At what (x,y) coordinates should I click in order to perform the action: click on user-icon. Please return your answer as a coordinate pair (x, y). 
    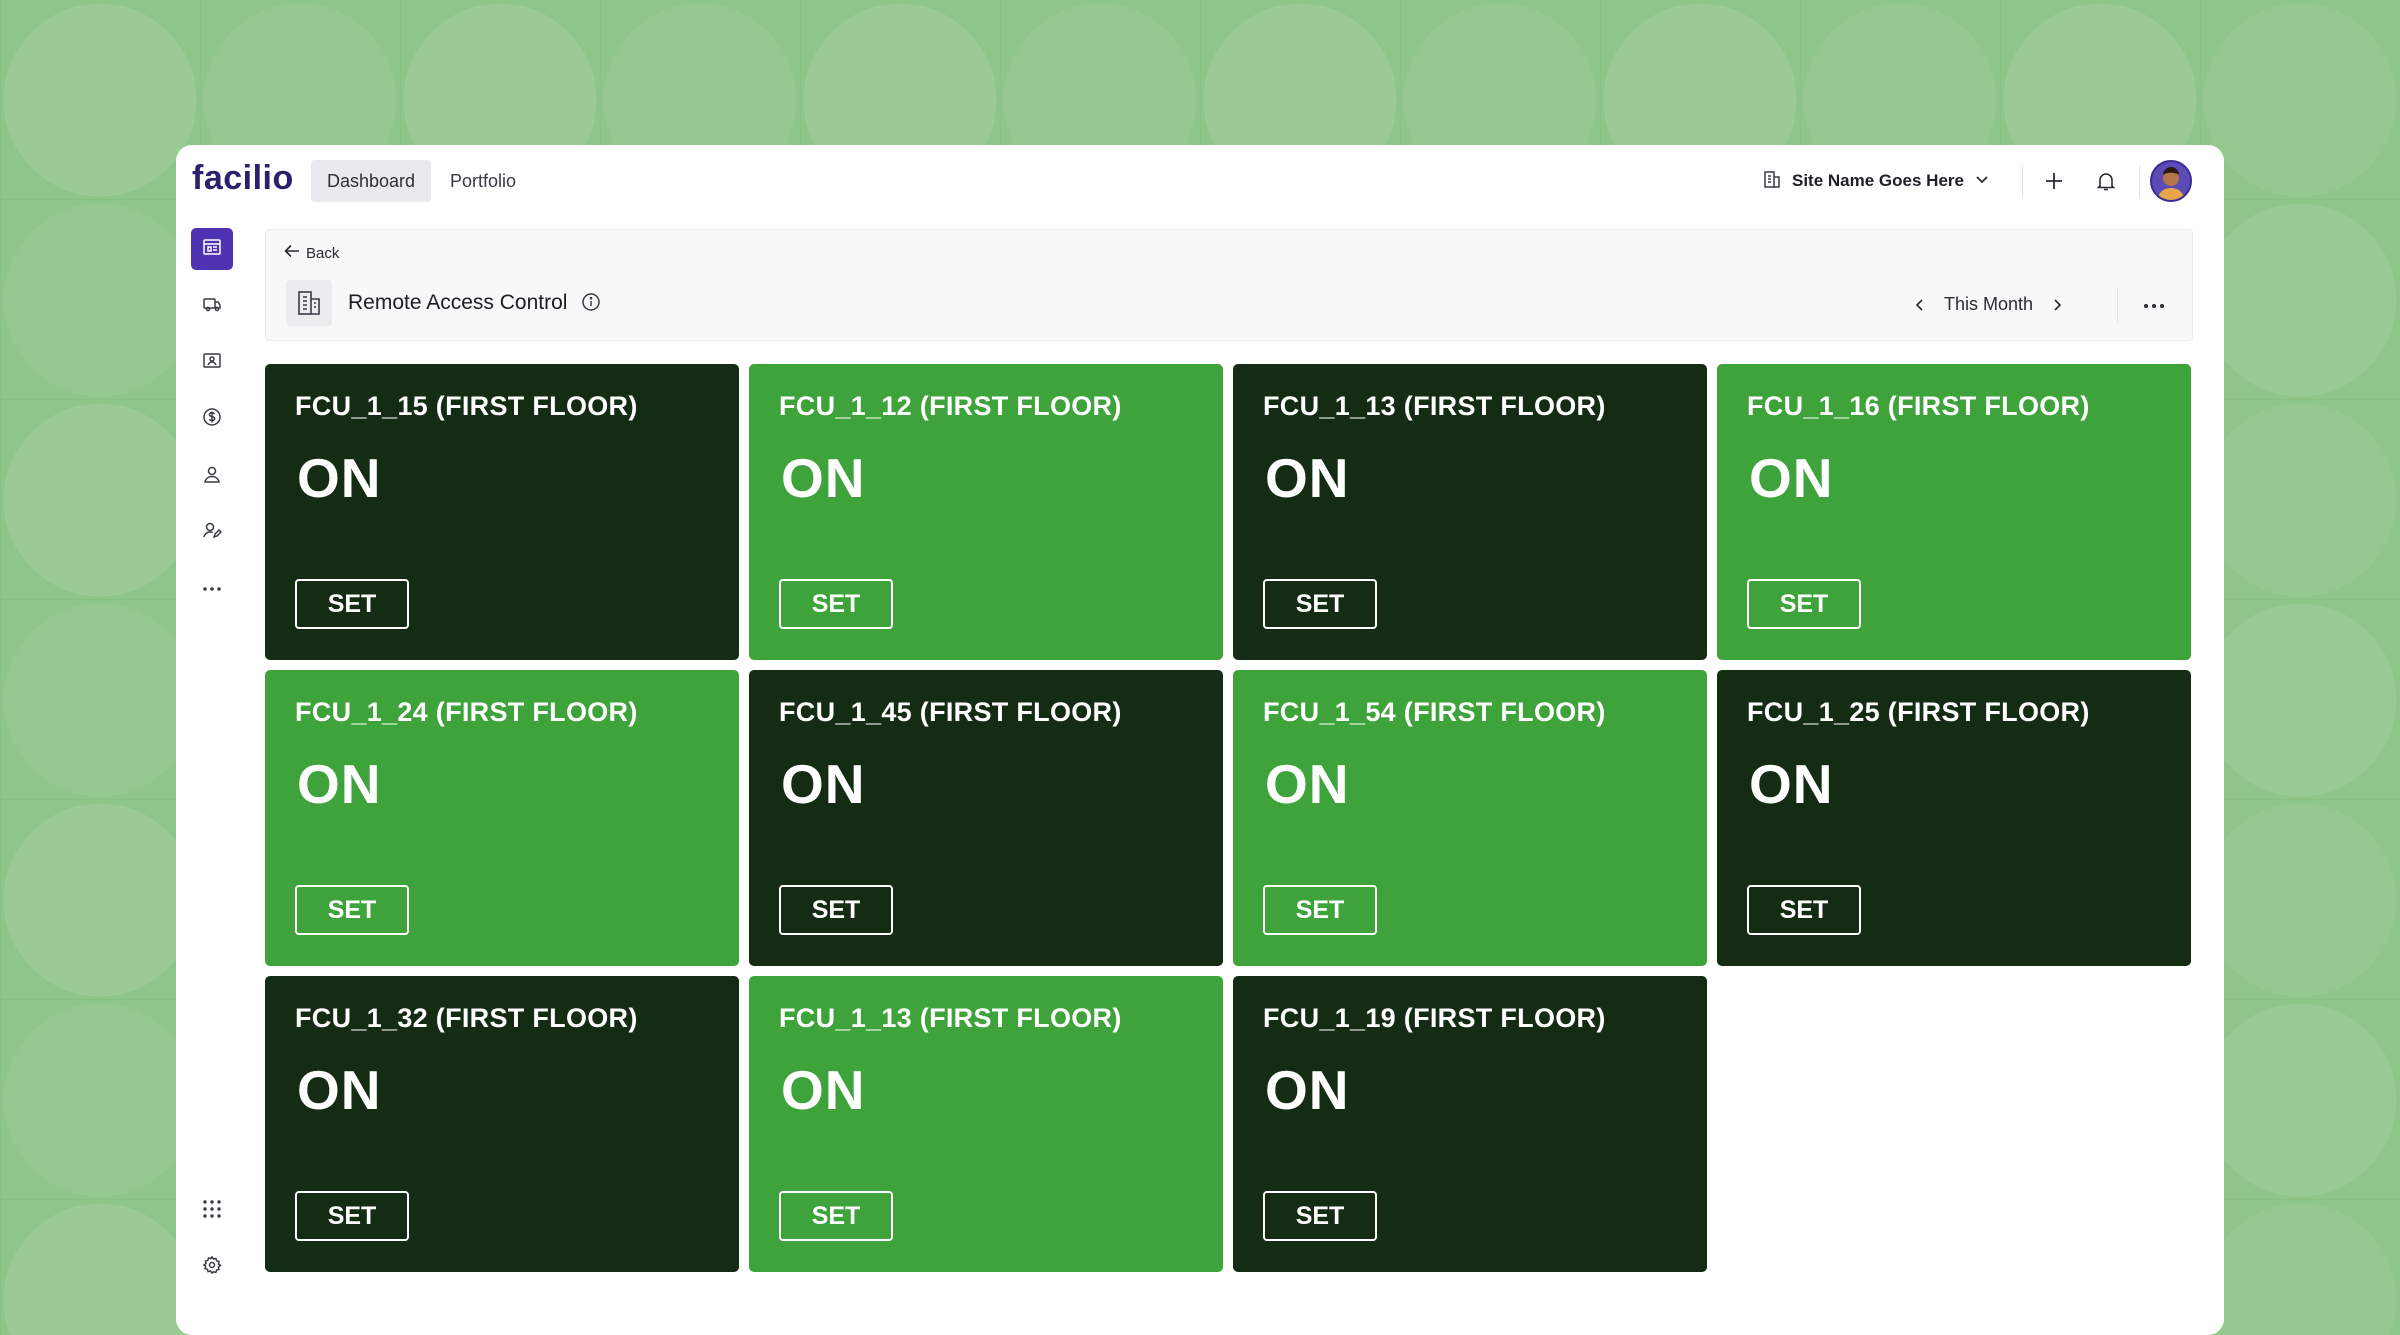
    Looking at the image, I should click on (212, 476).